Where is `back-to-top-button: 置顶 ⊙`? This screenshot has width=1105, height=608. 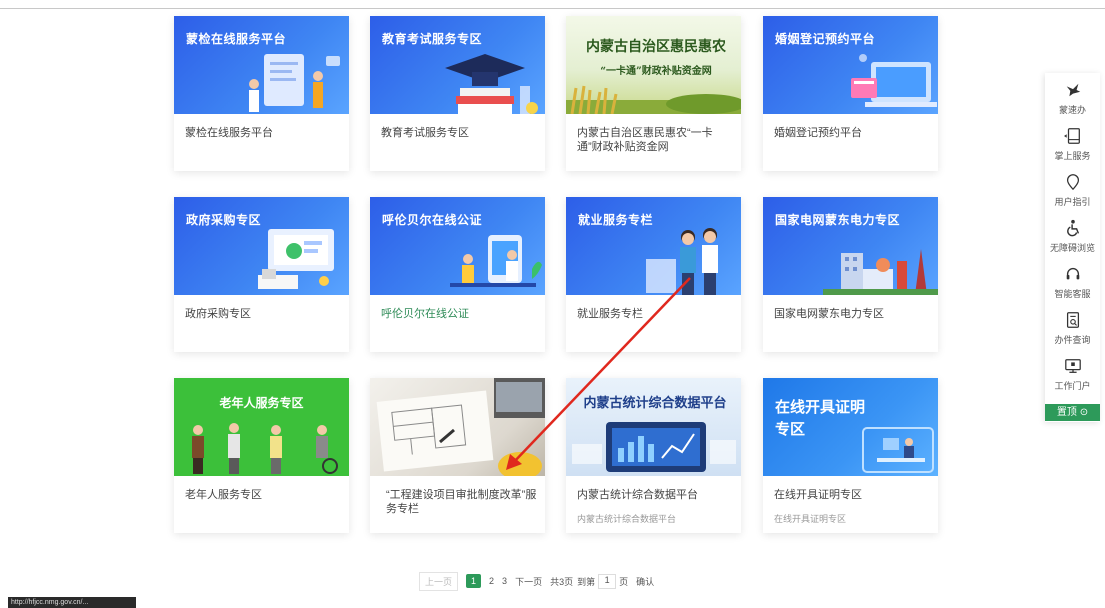 back-to-top-button: 置顶 ⊙ is located at coordinates (1072, 412).